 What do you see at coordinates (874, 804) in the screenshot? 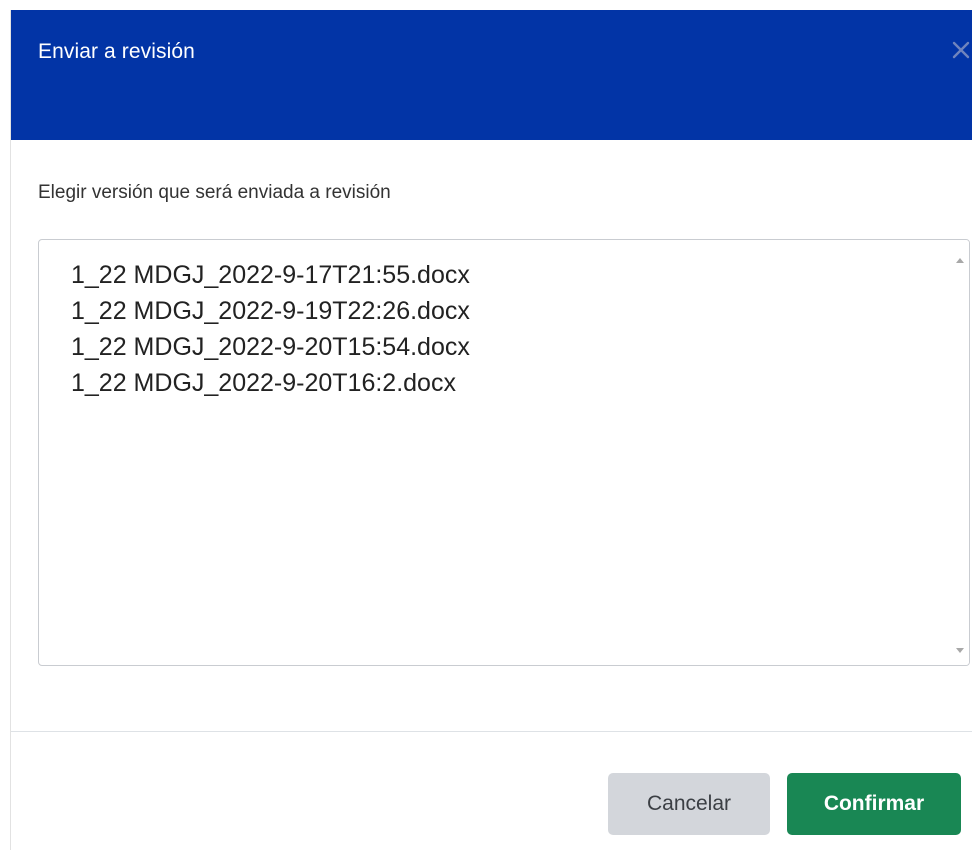
I see `confirm-button: Confirmar` at bounding box center [874, 804].